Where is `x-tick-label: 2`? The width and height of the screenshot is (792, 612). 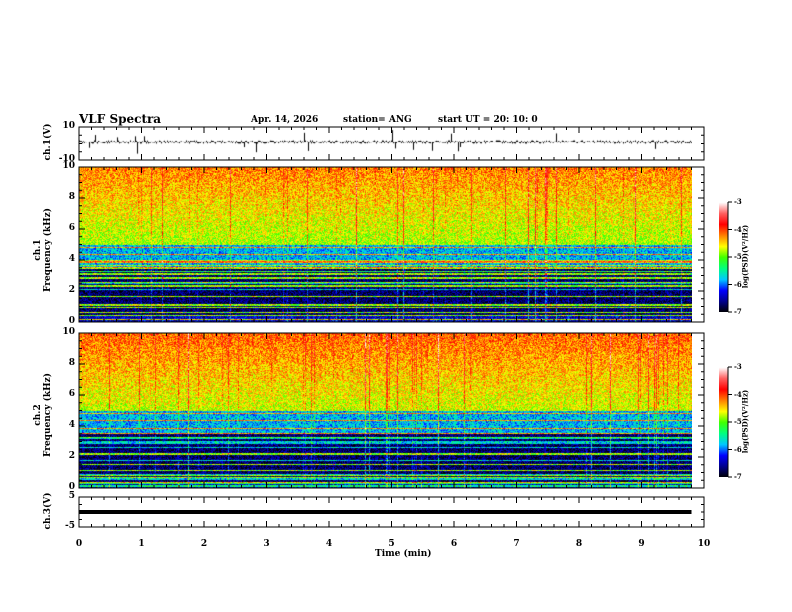
x-tick-label: 2 is located at coordinates (204, 544).